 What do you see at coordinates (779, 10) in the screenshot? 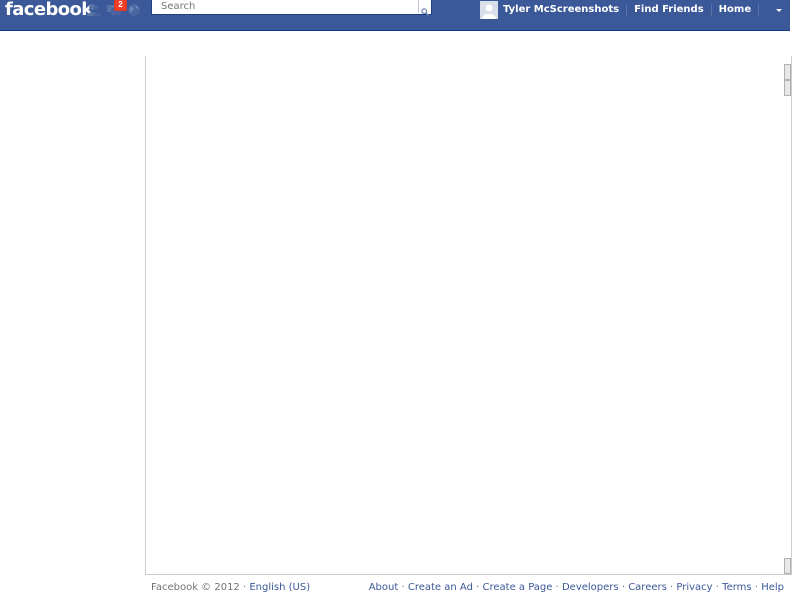
I see `chevron-down-icon` at bounding box center [779, 10].